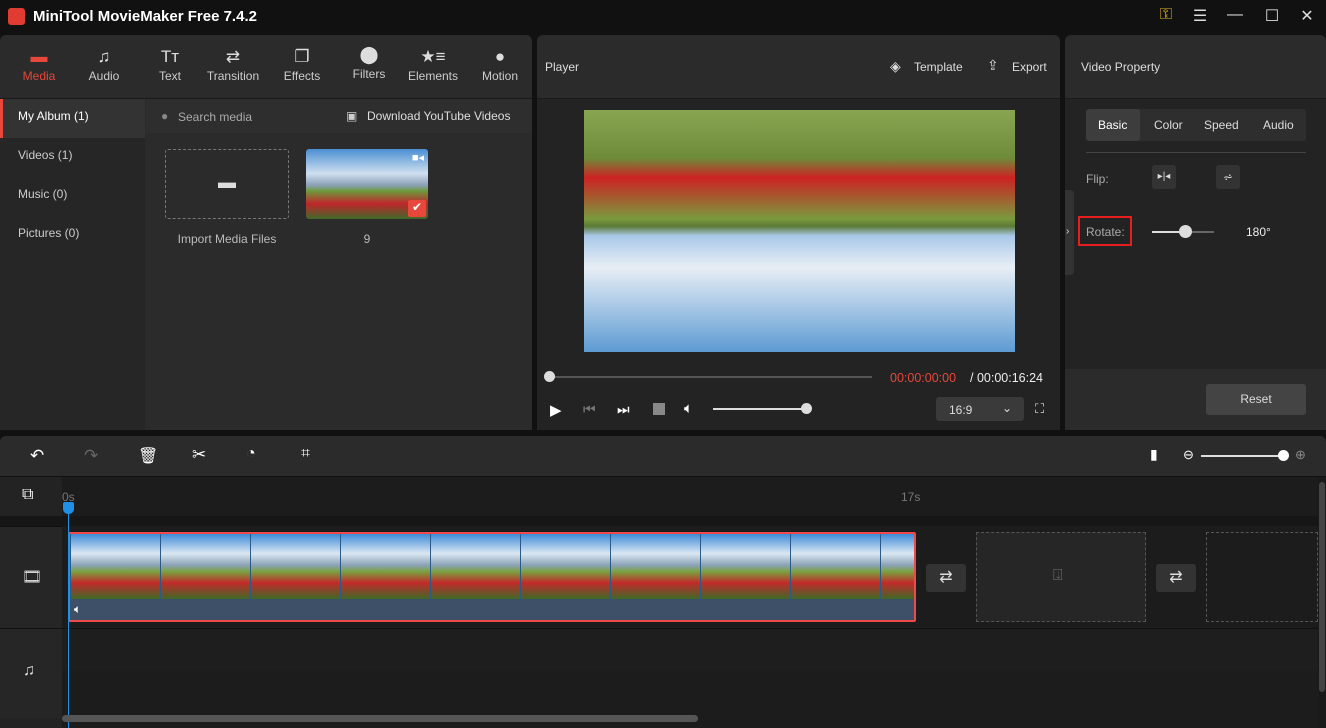  I want to click on transition-slot-2: ⇄, so click(1176, 578).